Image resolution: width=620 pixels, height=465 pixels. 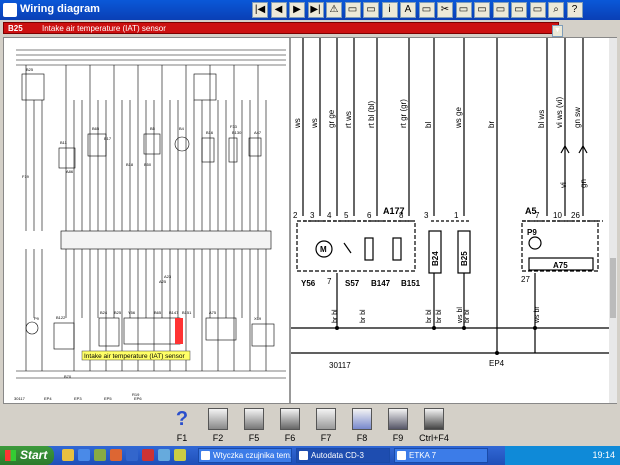 What do you see at coordinates (278, 10) in the screenshot?
I see `prev-page-button: ◀` at bounding box center [278, 10].